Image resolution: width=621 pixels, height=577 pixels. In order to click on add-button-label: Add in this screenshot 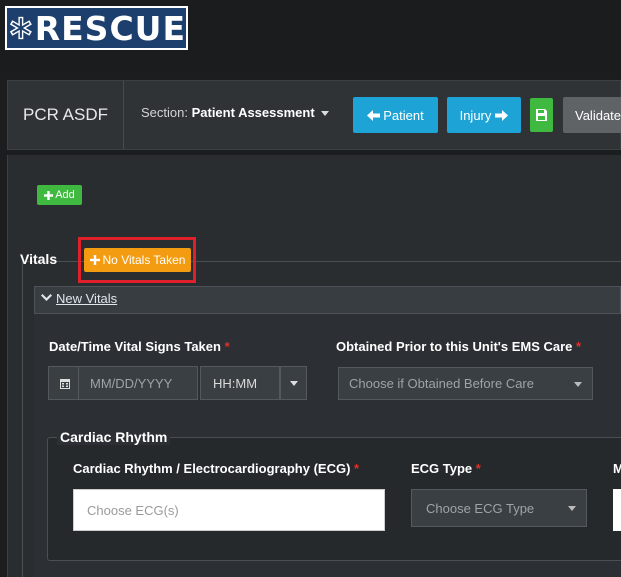, I will do `click(65, 195)`.